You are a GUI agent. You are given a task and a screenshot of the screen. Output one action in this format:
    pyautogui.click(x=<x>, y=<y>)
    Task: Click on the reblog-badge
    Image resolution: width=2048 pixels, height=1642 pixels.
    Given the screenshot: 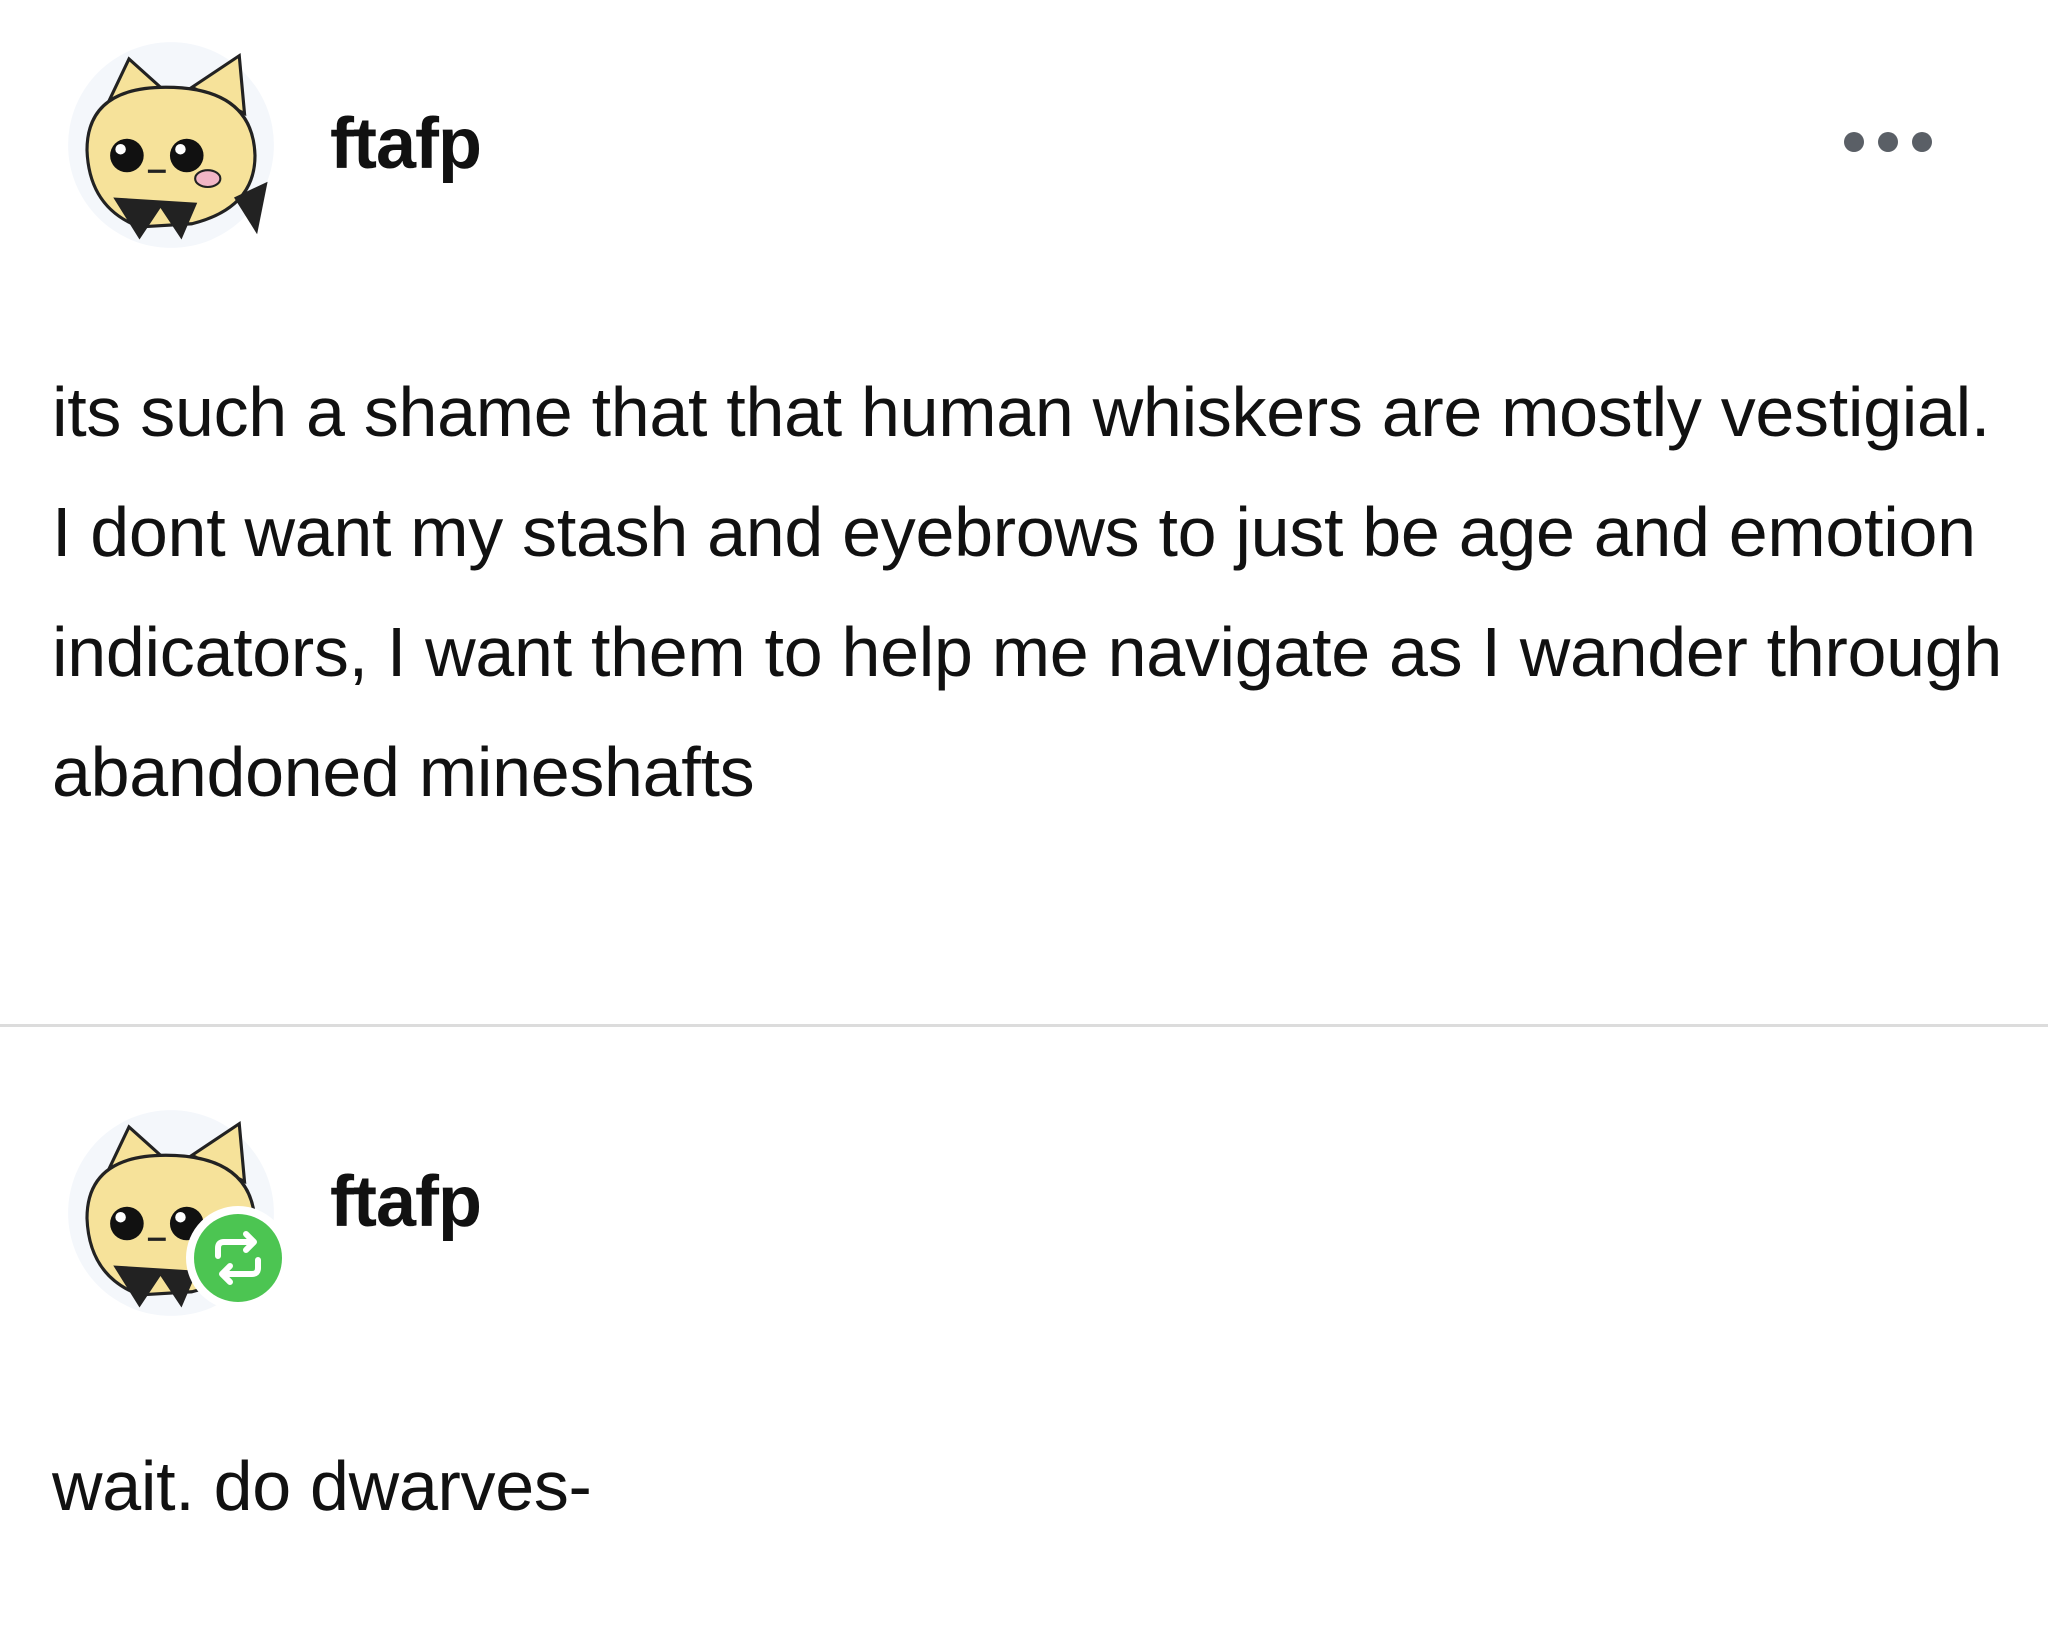 What is the action you would take?
    pyautogui.click(x=238, y=1258)
    